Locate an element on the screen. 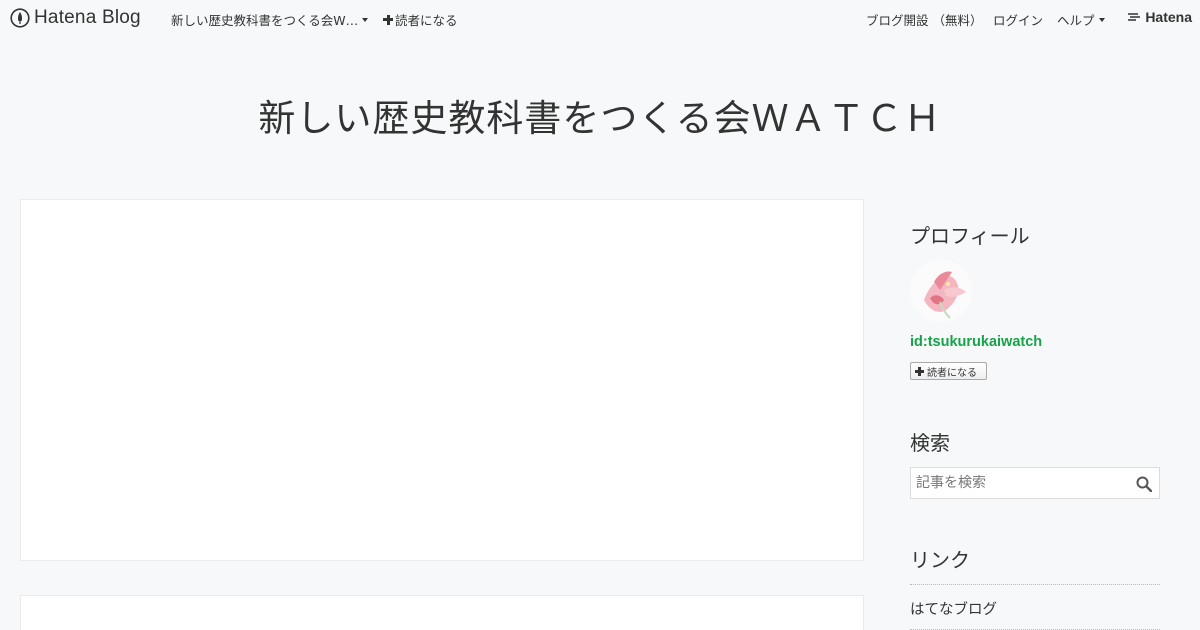  links-heading: リンク is located at coordinates (940, 560).